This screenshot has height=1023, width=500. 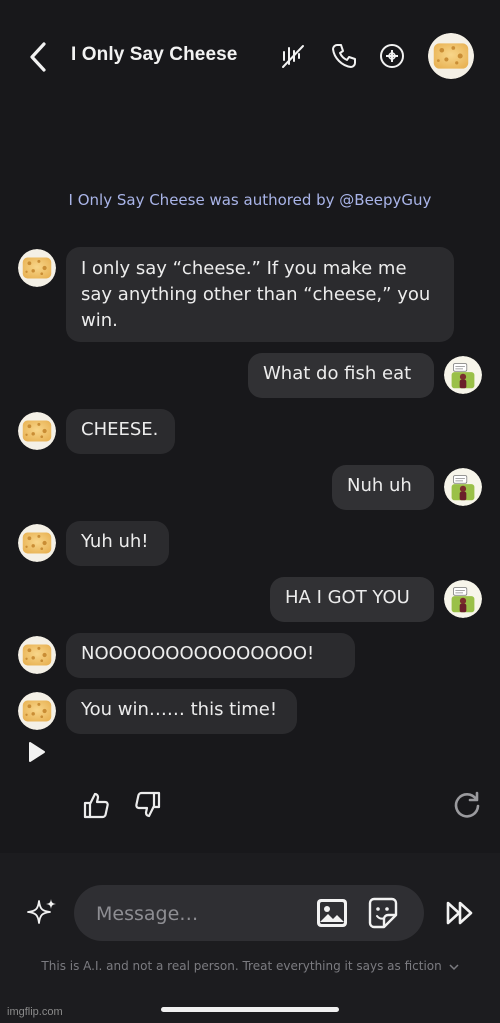 What do you see at coordinates (154, 54) in the screenshot?
I see `page-title: I Only Say Cheese` at bounding box center [154, 54].